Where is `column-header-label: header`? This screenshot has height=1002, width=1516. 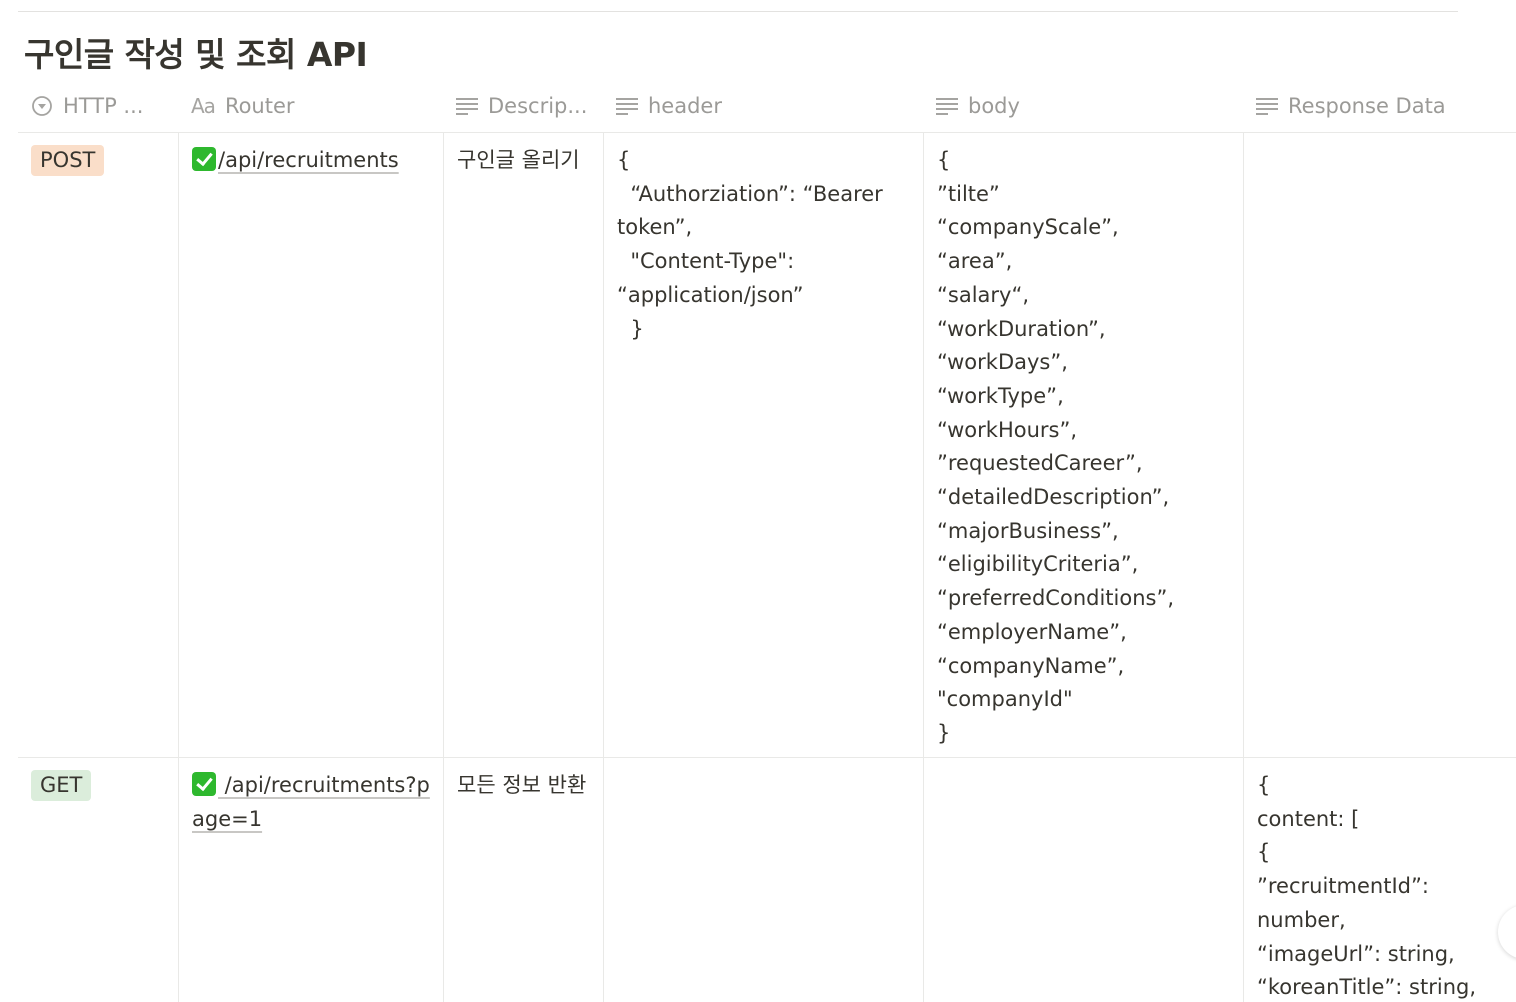
column-header-label: header is located at coordinates (685, 106).